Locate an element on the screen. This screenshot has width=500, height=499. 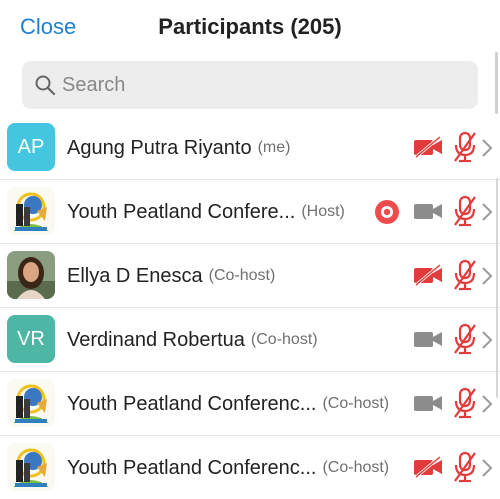
participant-info: Ellya D Enesca (Co-host) is located at coordinates (171, 276).